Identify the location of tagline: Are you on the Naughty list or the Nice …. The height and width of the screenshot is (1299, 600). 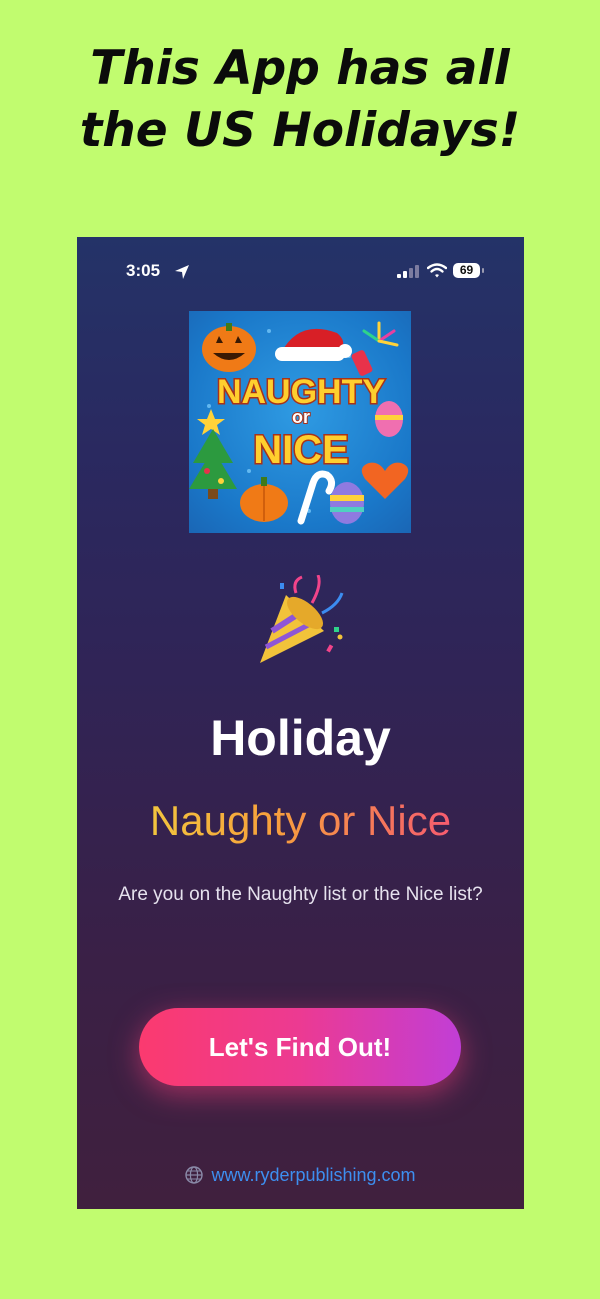
(300, 894).